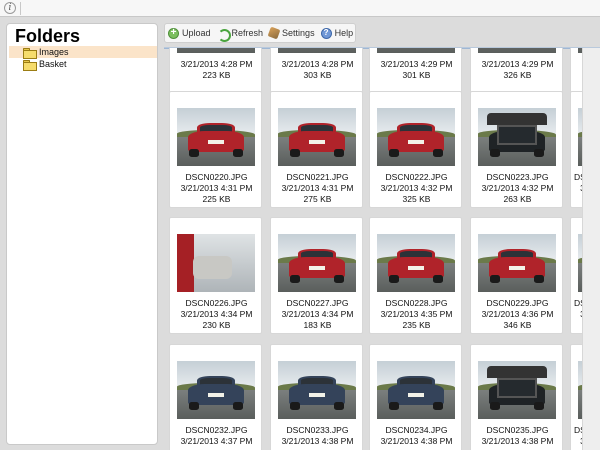  Describe the element at coordinates (83, 64) in the screenshot. I see `folder-item-basket: Basket` at that location.